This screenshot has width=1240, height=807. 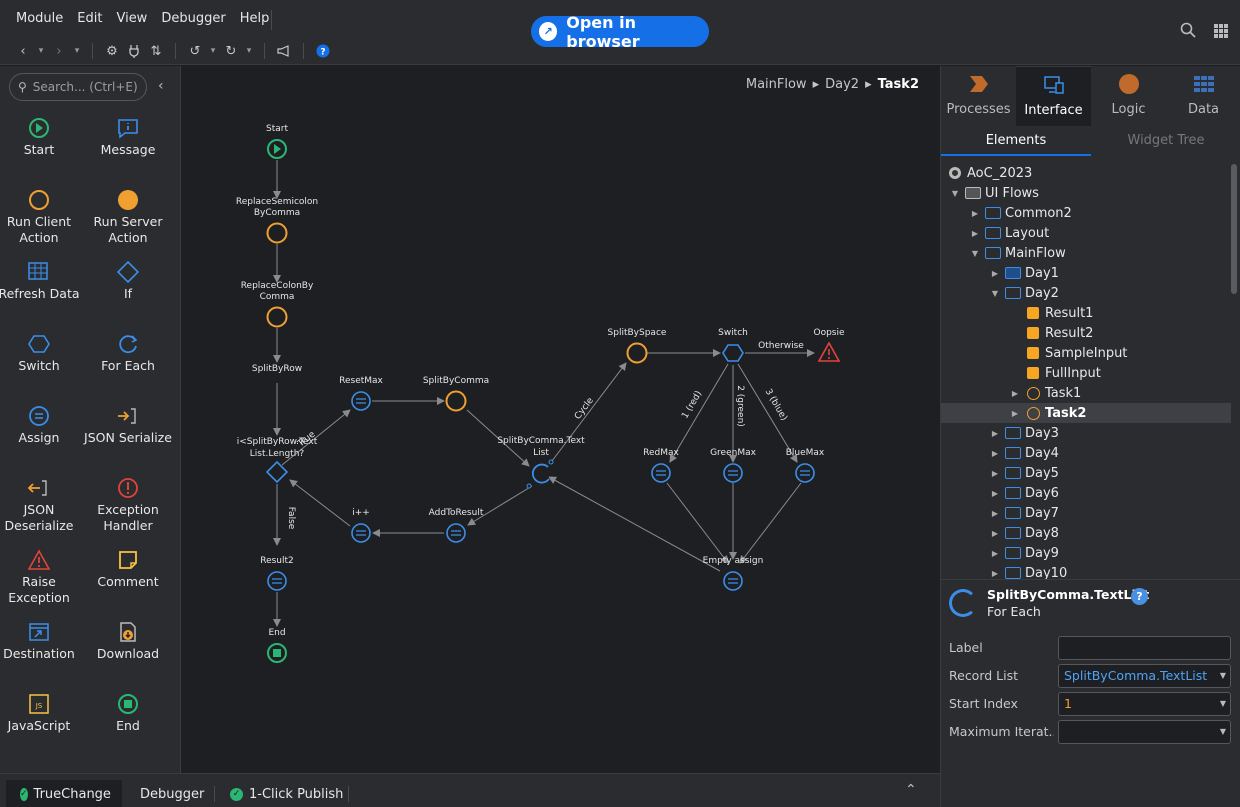 What do you see at coordinates (1144, 732) in the screenshot?
I see `max-iterations-field: ▼` at bounding box center [1144, 732].